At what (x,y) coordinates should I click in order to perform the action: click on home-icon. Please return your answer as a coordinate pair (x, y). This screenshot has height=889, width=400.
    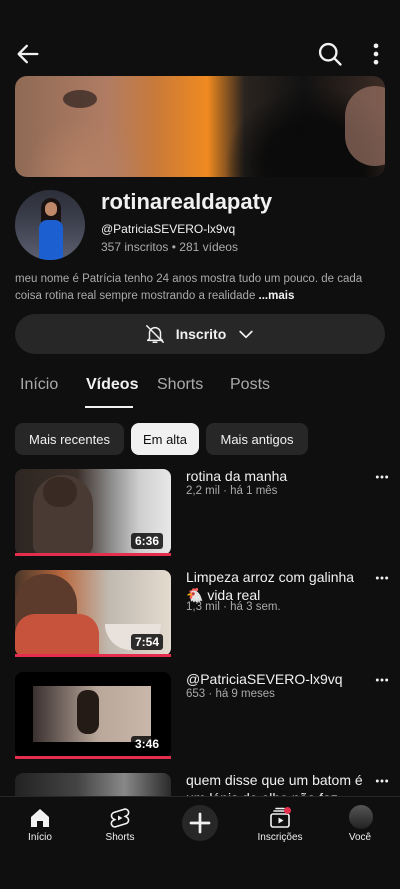
    Looking at the image, I should click on (40, 818).